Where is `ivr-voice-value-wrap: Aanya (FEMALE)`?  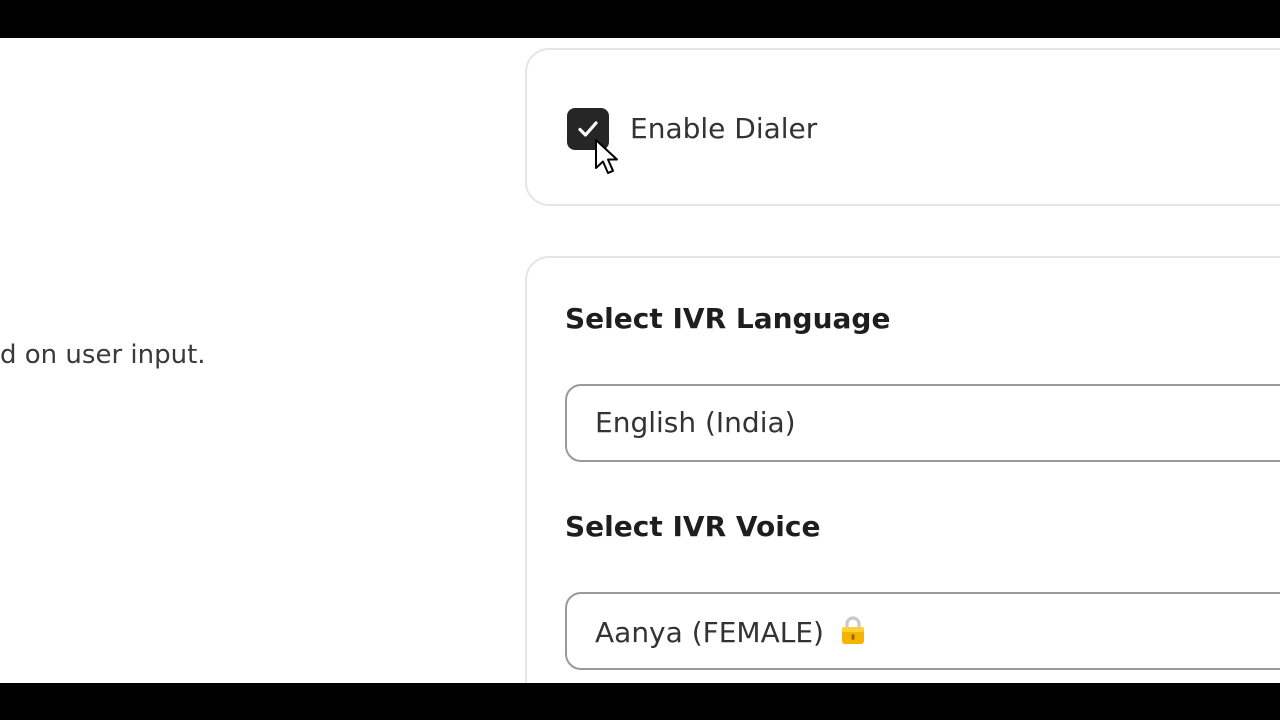 ivr-voice-value-wrap: Aanya (FEMALE) is located at coordinates (731, 633).